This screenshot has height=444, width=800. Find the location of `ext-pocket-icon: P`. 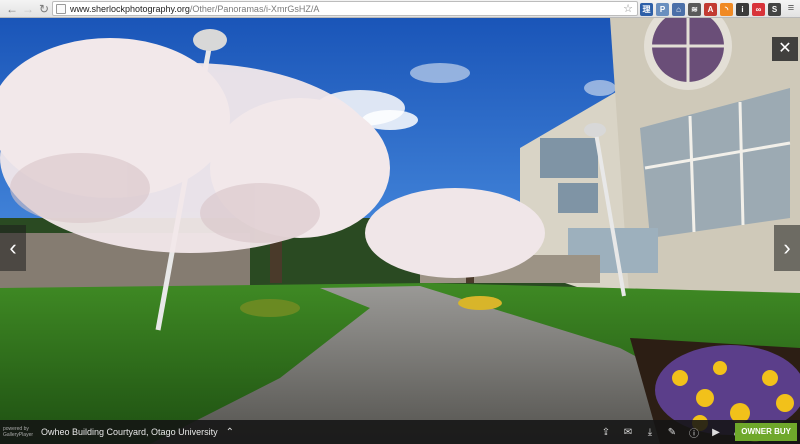

ext-pocket-icon: P is located at coordinates (662, 9).